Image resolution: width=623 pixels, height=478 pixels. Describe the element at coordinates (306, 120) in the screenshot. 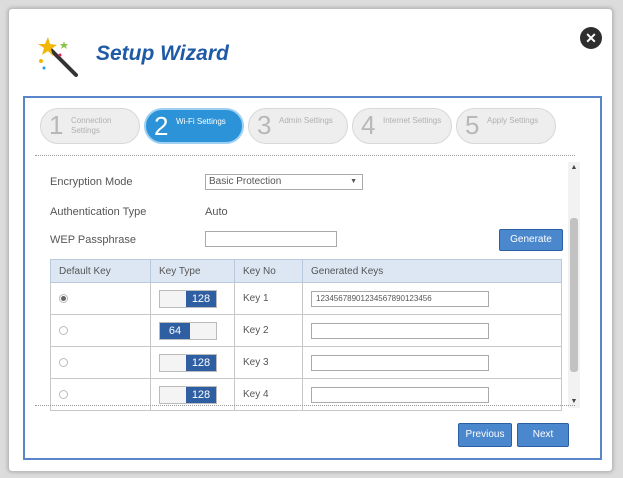

I see `step-label: Admin Settings` at that location.